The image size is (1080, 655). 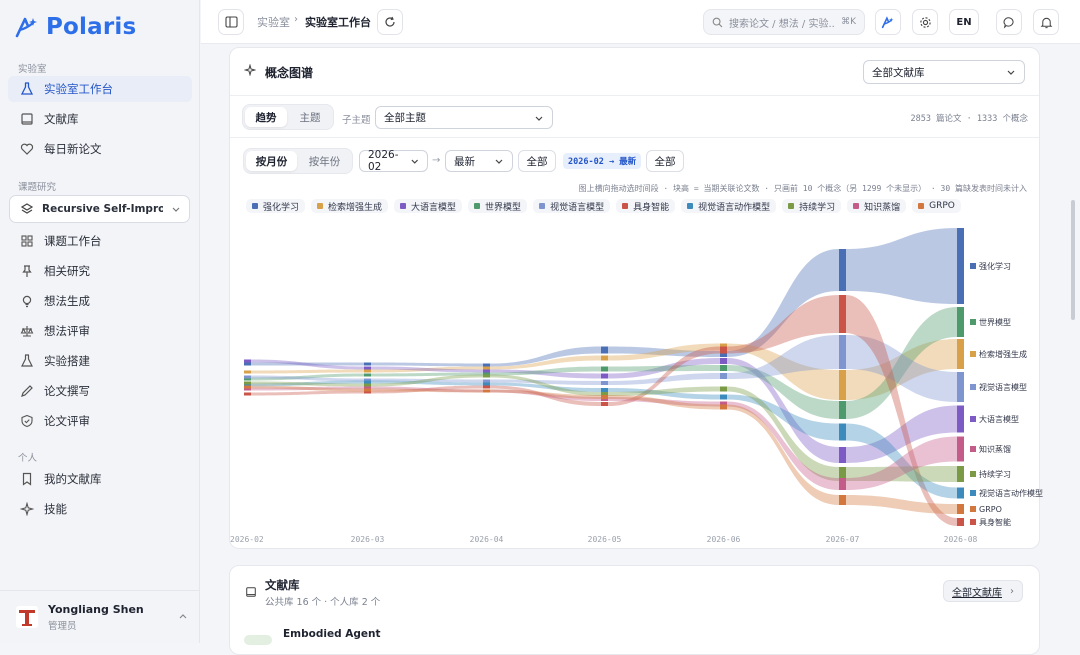 What do you see at coordinates (479, 161) in the screenshot?
I see `date-to-select: 最新` at bounding box center [479, 161].